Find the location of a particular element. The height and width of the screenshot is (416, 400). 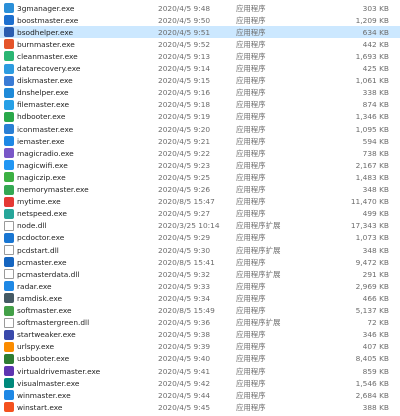

file-row: winstart.exe 2020/4/5 9:45 应用程序 388 KB is located at coordinates (200, 407).